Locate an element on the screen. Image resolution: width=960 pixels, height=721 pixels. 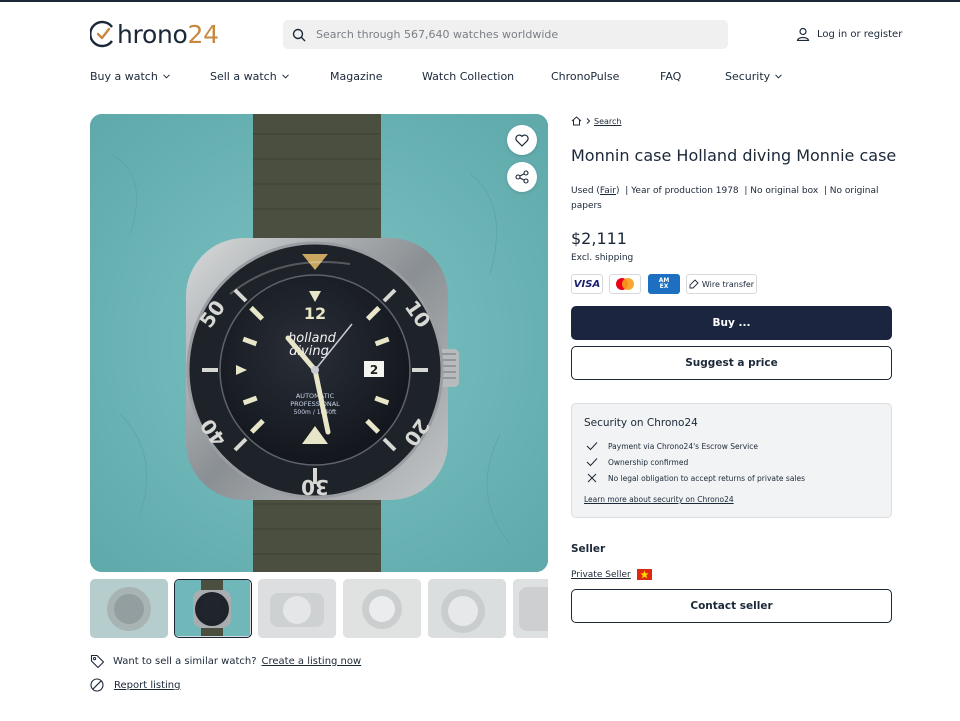
dial-numeral: 12 is located at coordinates (315, 313).